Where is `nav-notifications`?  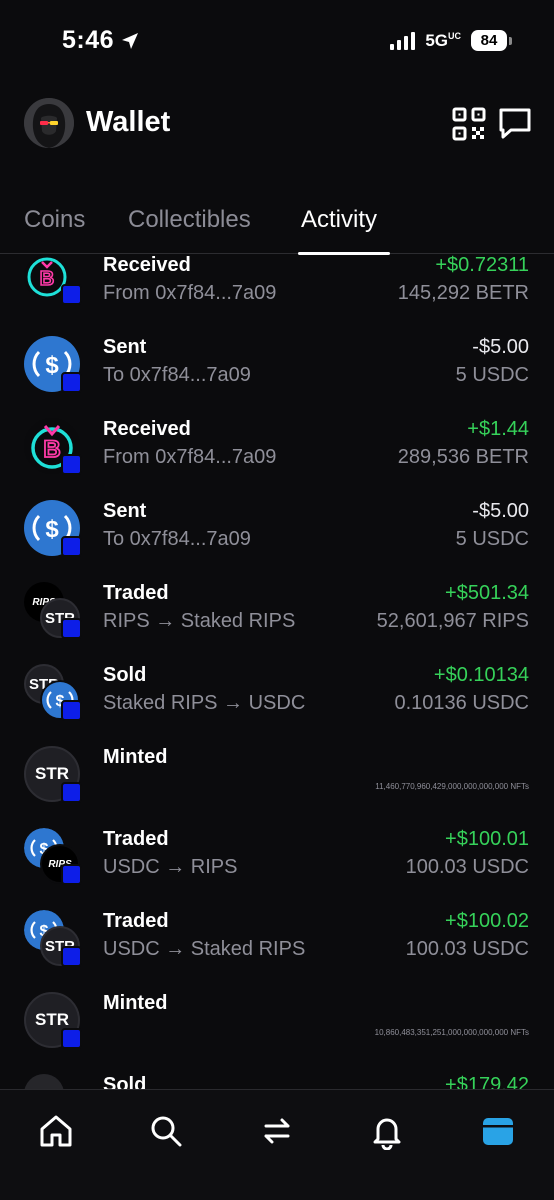
nav-notifications is located at coordinates (387, 1131).